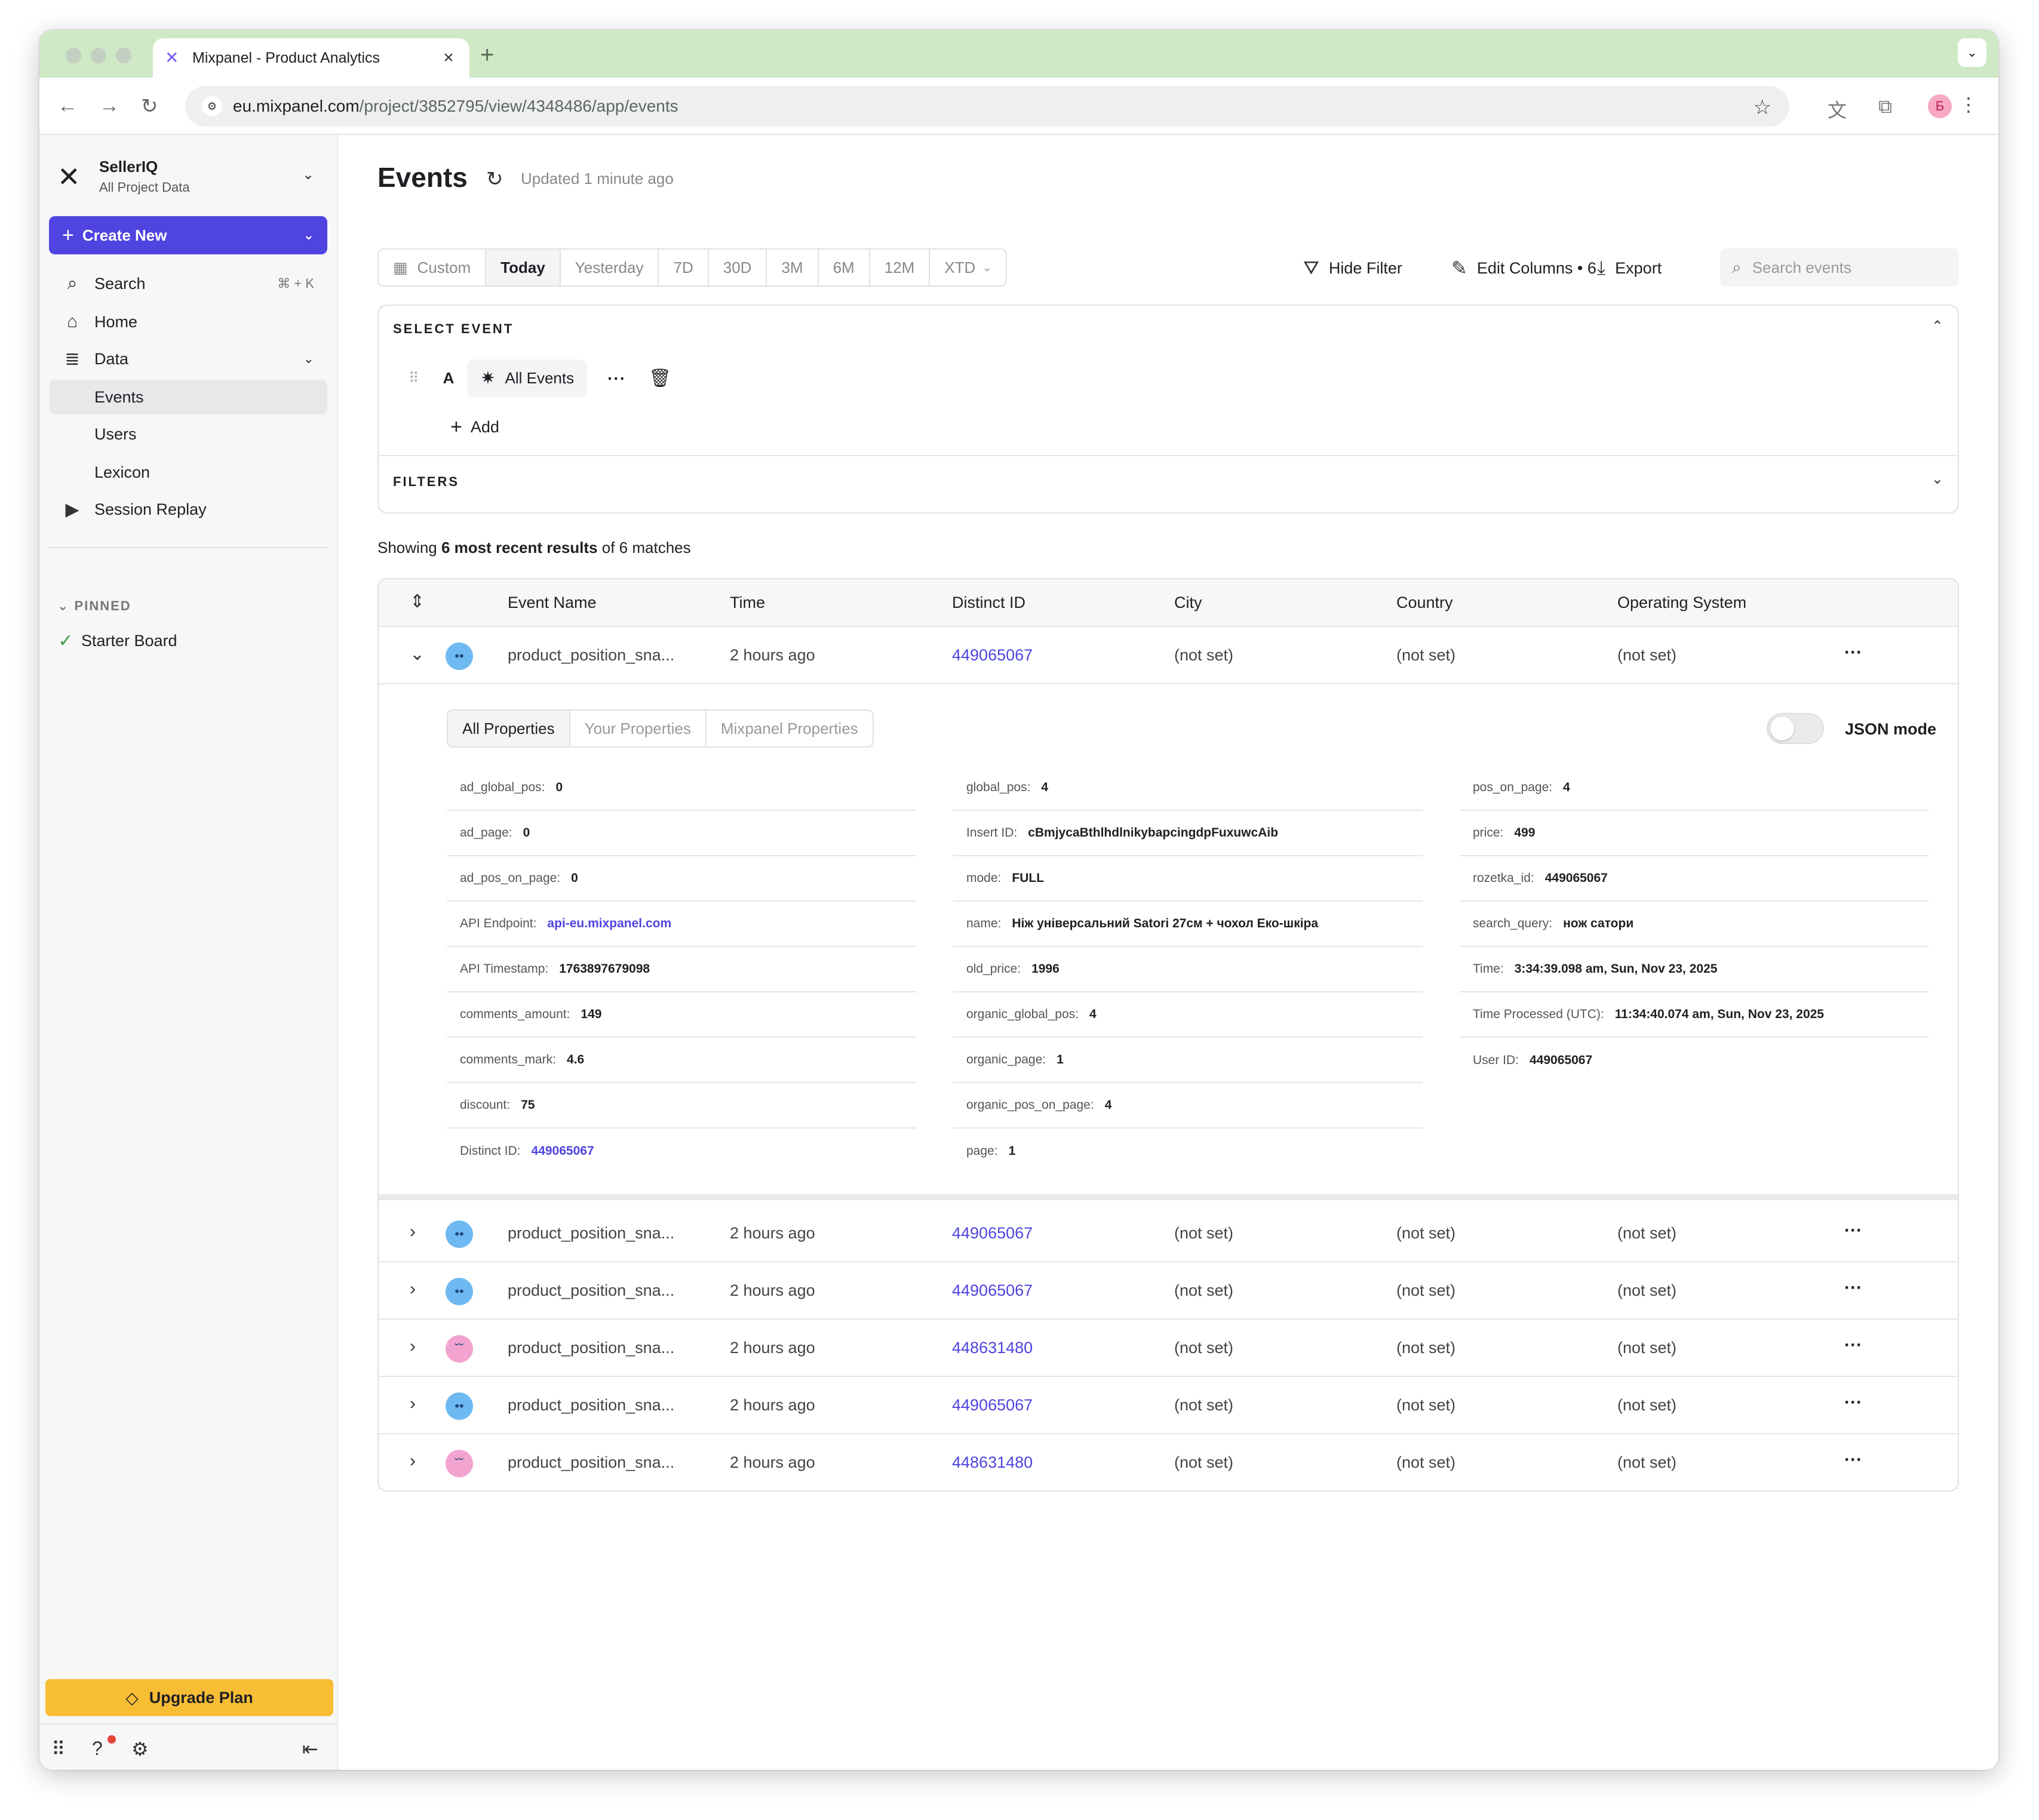 This screenshot has width=2039, height=1820. Describe the element at coordinates (1188, 1015) in the screenshot. I see `property-row: organic_global_pos: 4` at that location.